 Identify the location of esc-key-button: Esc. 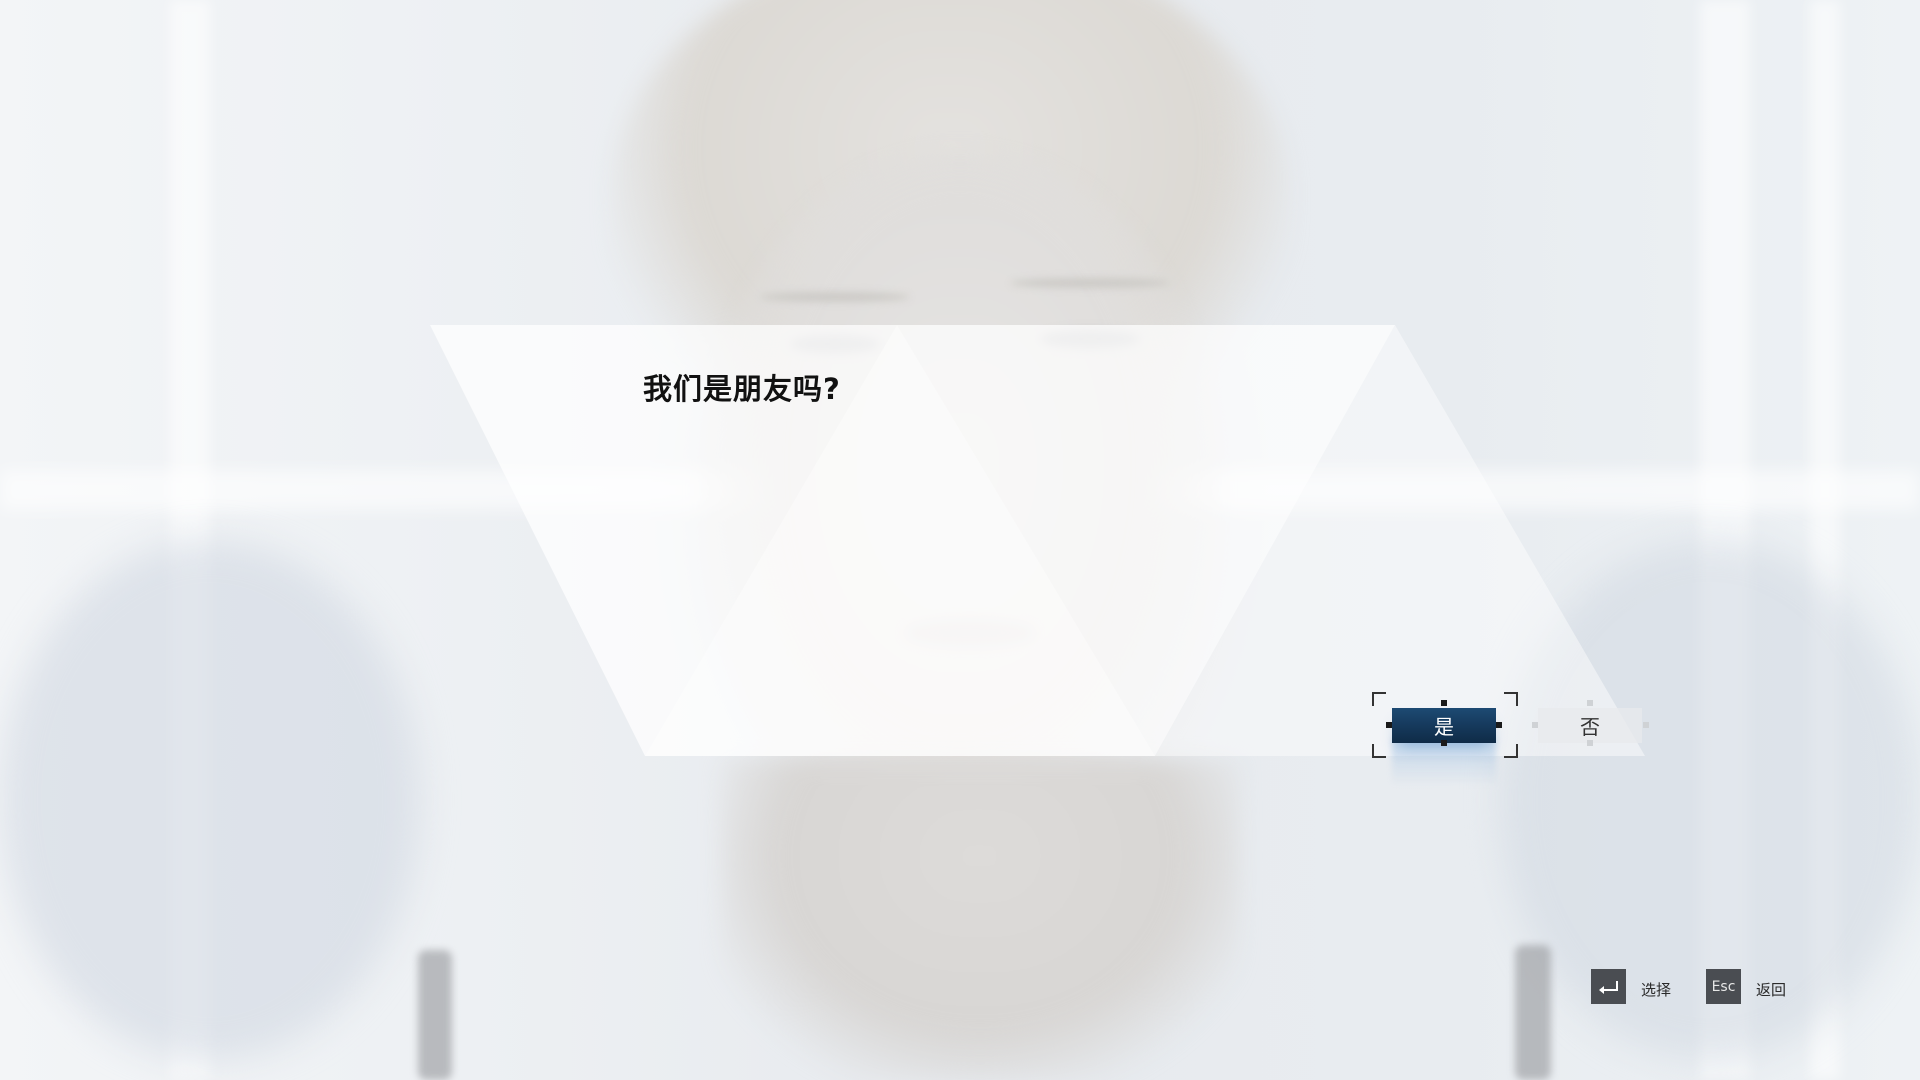
(1723, 986).